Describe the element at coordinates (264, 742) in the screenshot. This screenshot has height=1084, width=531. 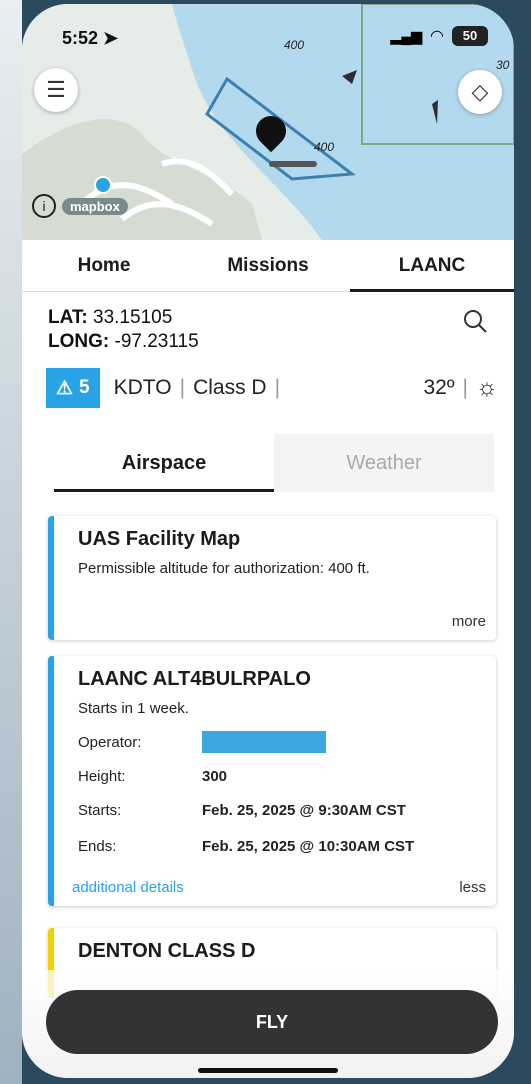
I see `redacted-operator` at that location.